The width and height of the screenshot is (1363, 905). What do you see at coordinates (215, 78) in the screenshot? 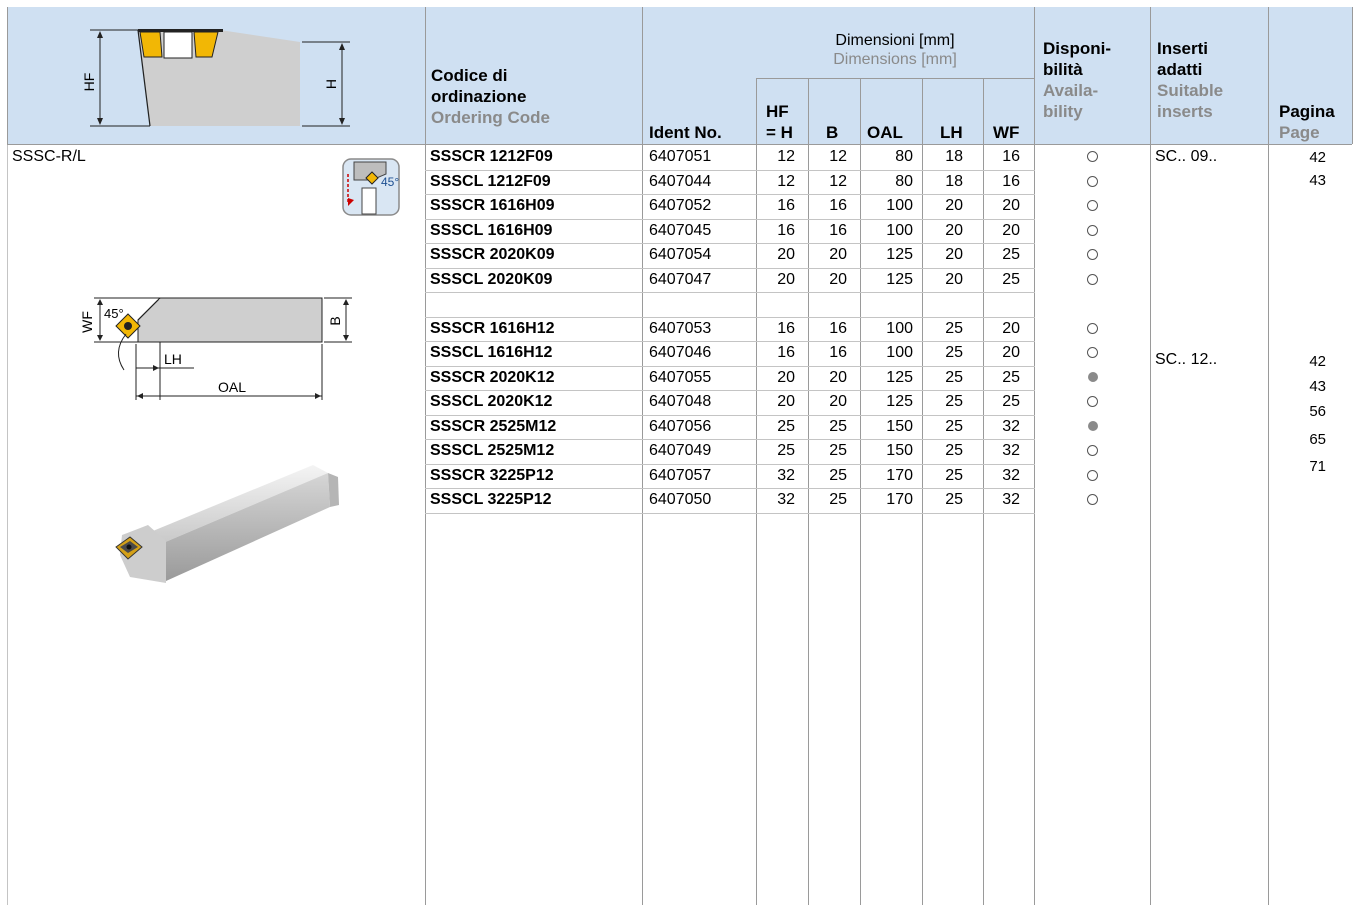
I see `cross-section-drawing: HF H` at bounding box center [215, 78].